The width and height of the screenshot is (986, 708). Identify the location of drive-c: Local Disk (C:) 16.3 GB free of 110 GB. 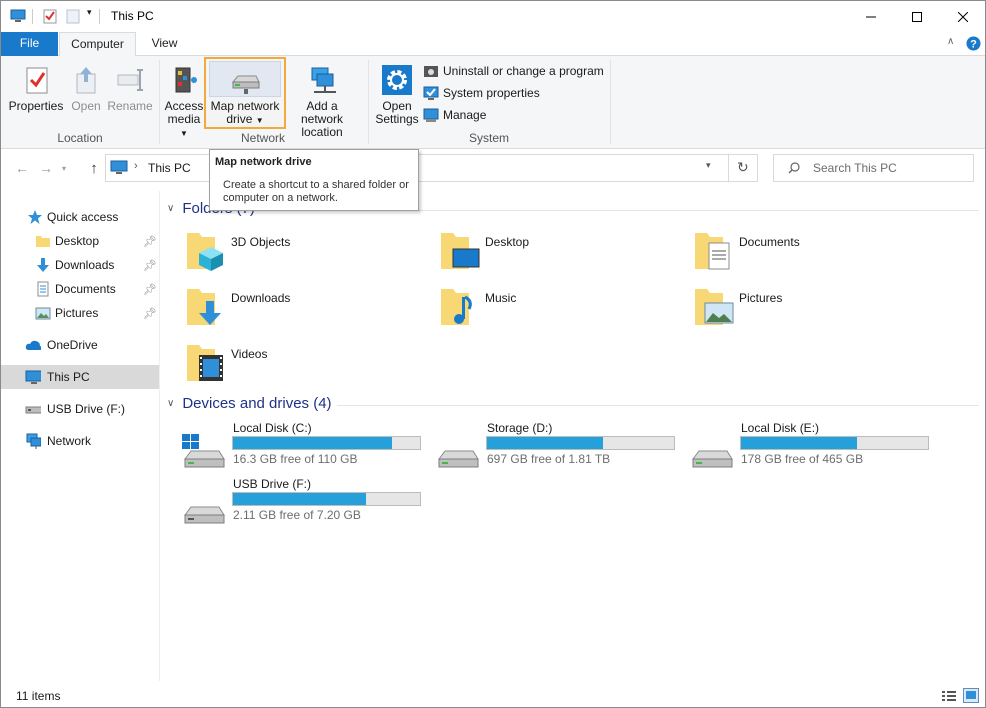
(306, 447).